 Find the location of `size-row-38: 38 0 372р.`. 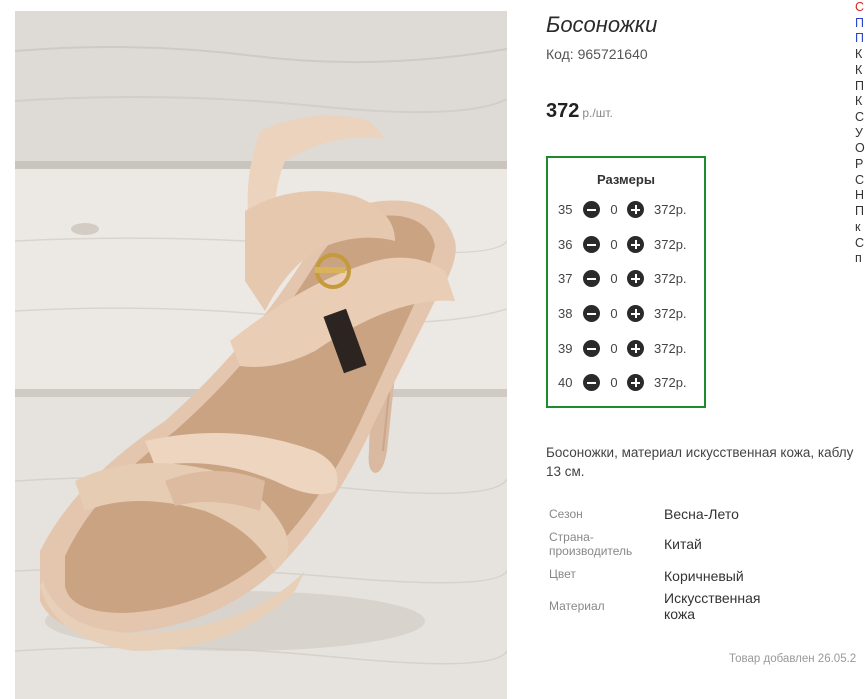

size-row-38: 38 0 372р. is located at coordinates (628, 314).